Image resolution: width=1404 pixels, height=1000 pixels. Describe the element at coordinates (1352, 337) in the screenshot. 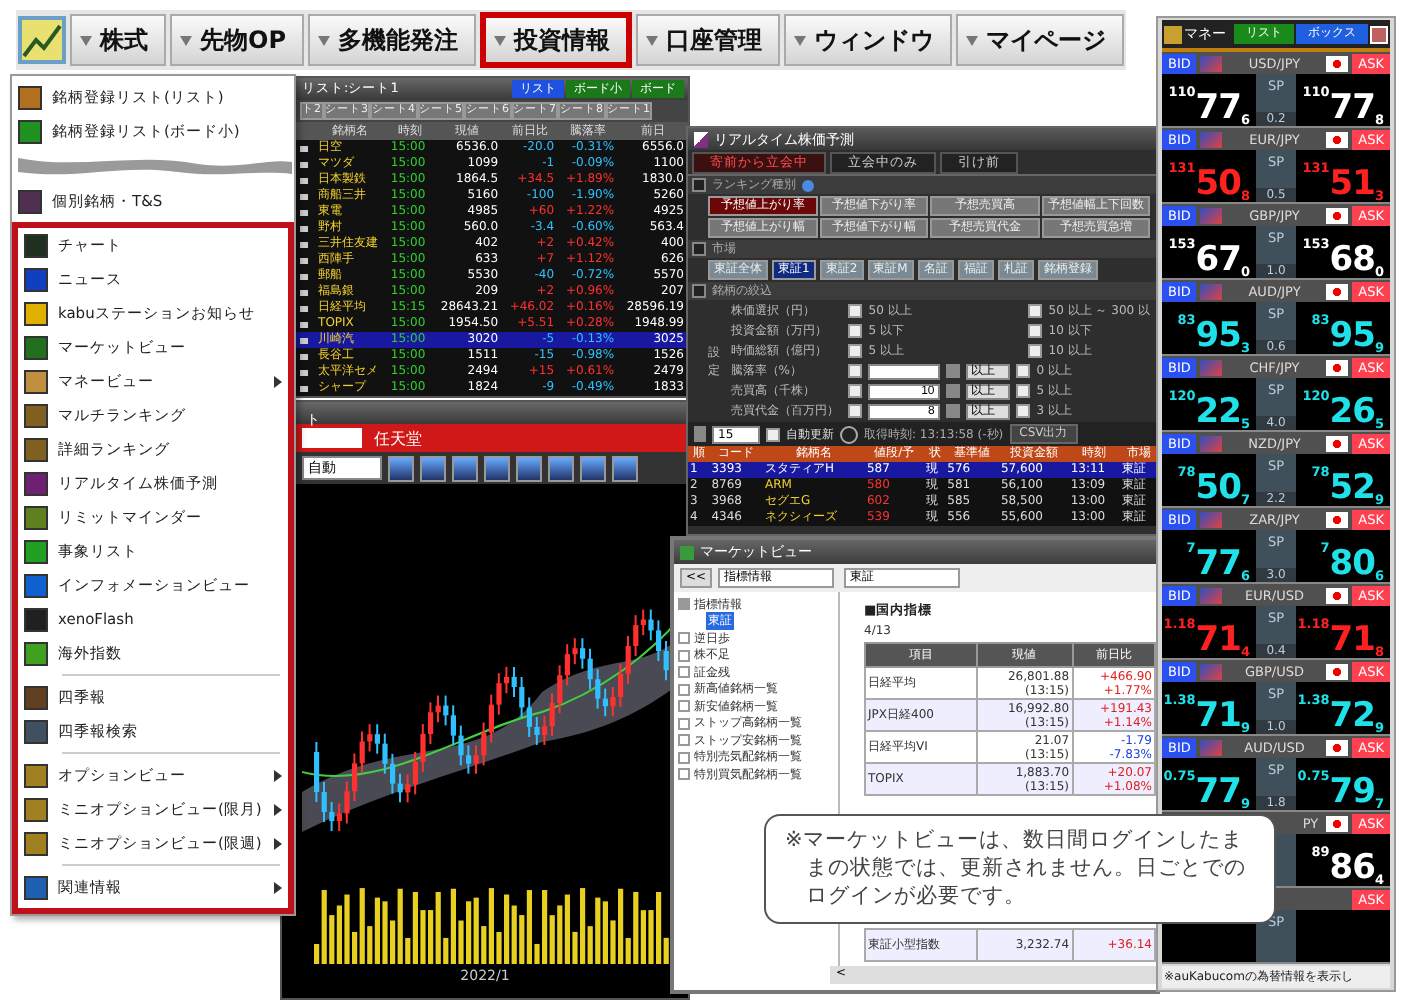

I see `price-digits: 95` at that location.